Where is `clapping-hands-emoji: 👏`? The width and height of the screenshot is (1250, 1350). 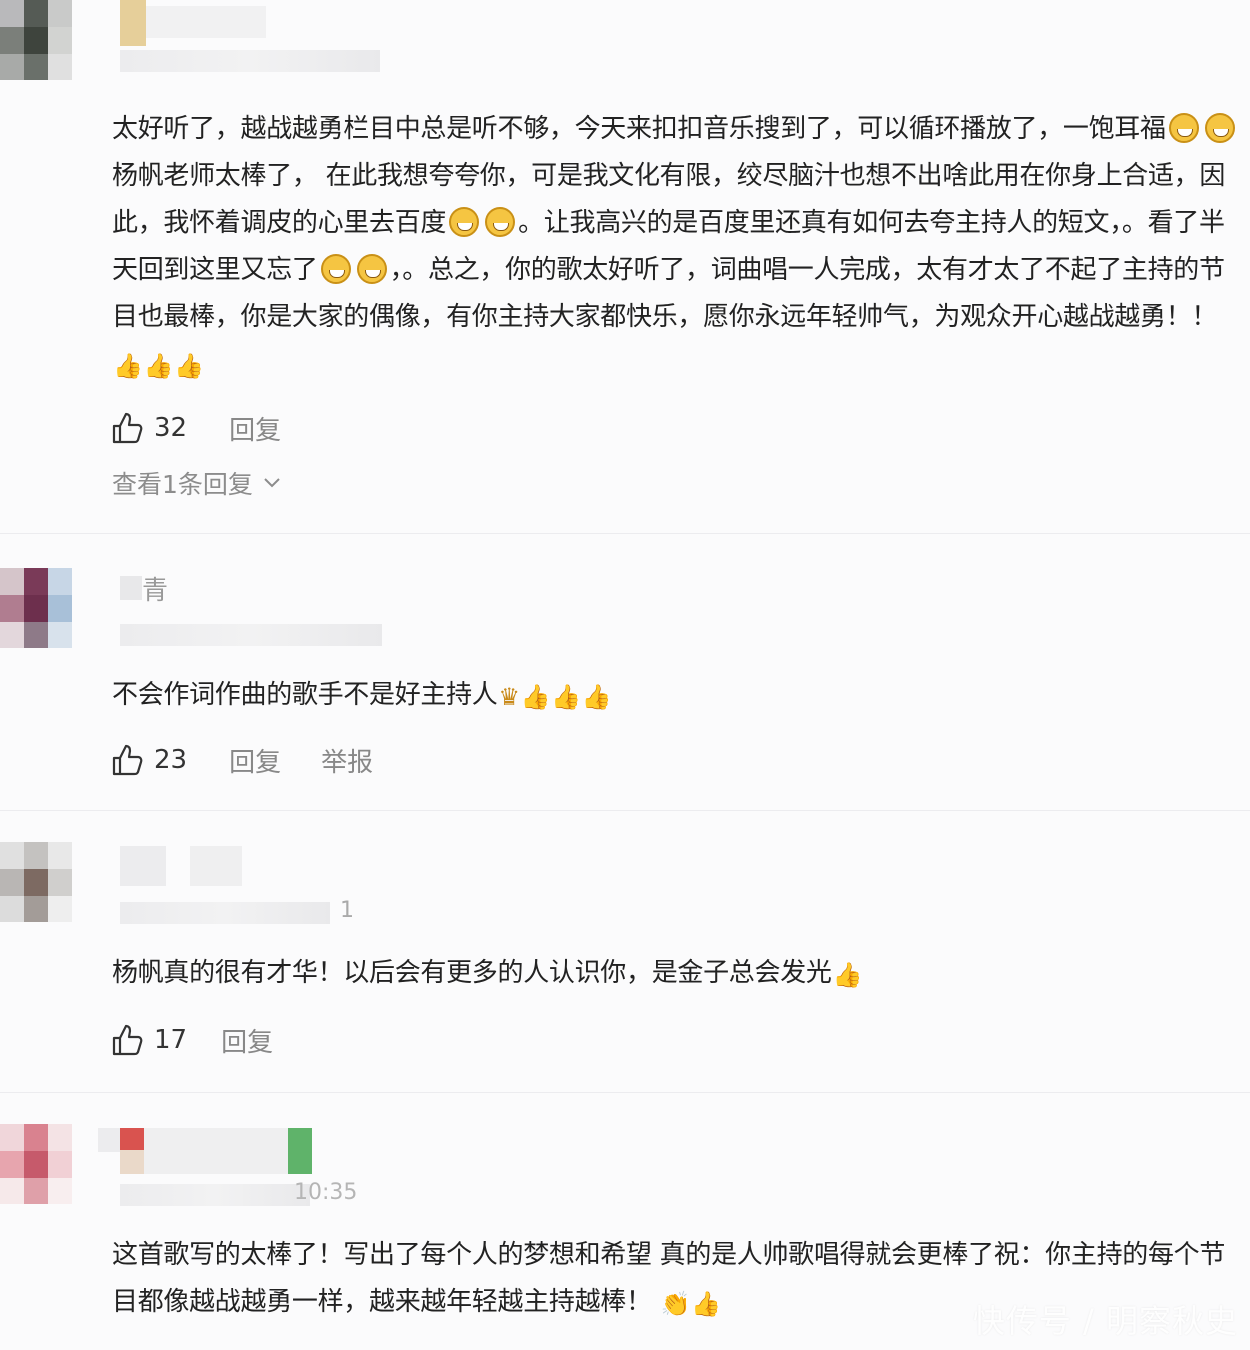
clapping-hands-emoji: 👏 is located at coordinates (675, 1304).